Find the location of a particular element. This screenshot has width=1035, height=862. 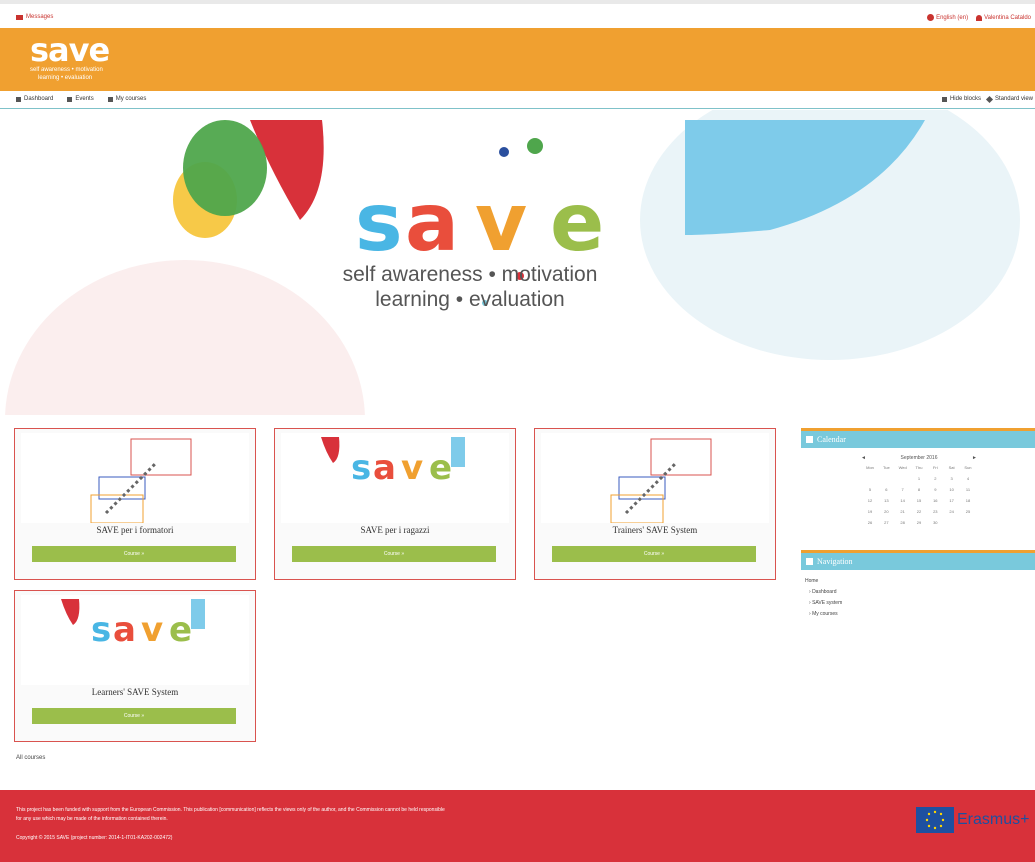

course-card: Trainers' SAVE System Course » is located at coordinates (655, 504).